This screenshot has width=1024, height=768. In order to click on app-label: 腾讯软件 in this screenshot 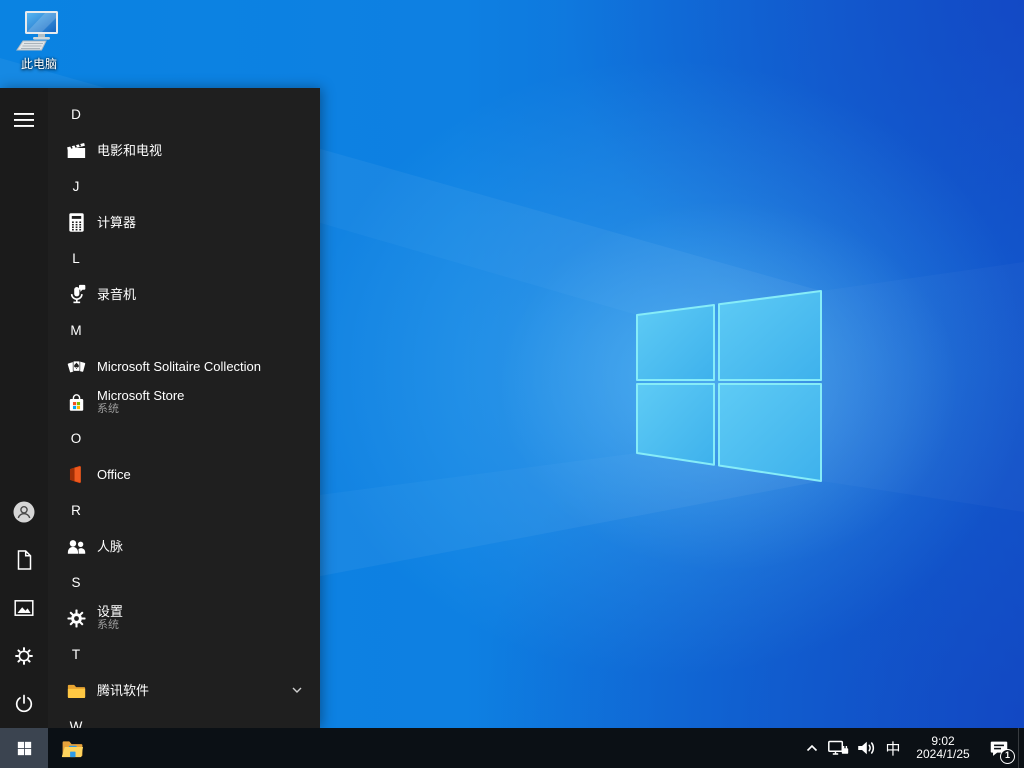, I will do `click(123, 690)`.